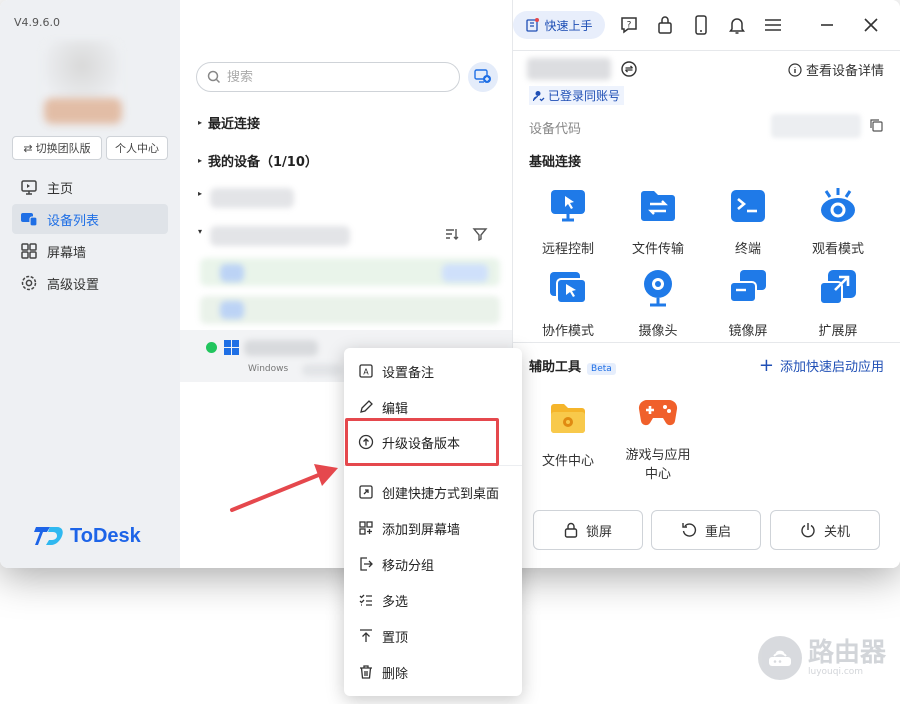 This screenshot has height=704, width=900. I want to click on help-icon: ?, so click(629, 25).